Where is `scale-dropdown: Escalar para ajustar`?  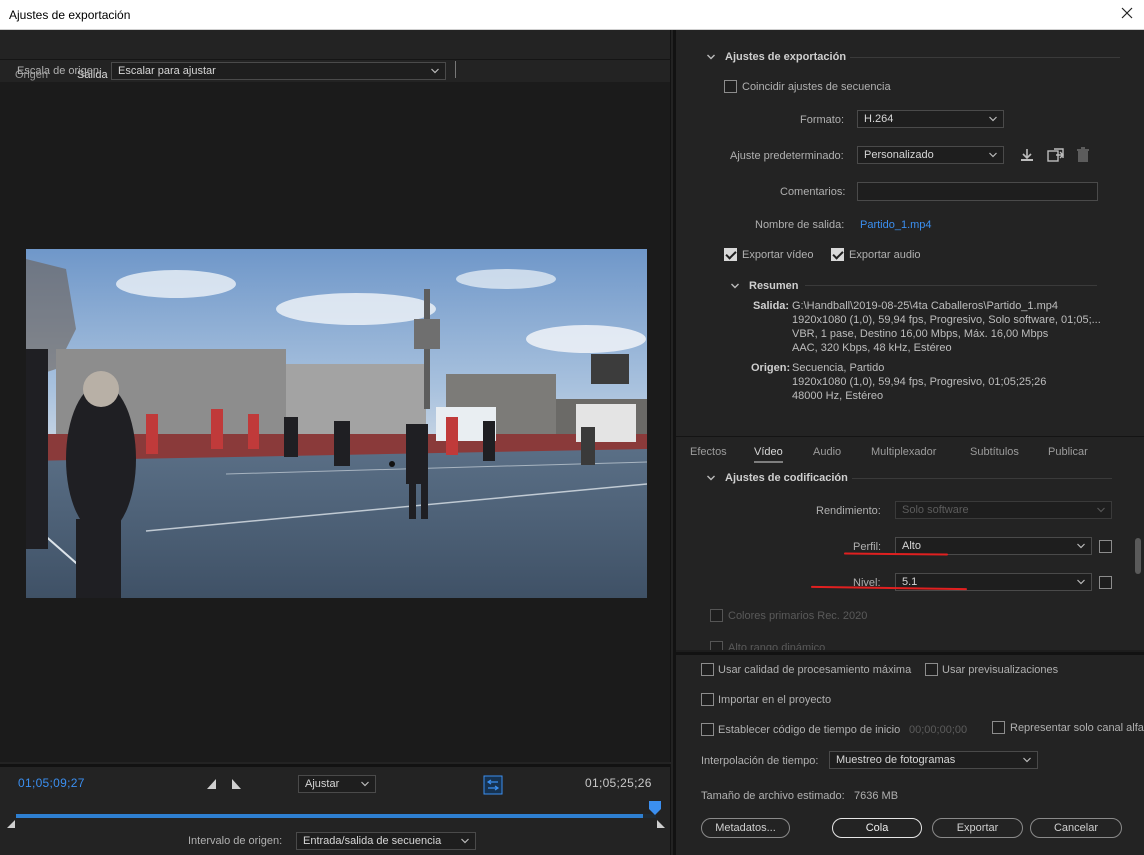
scale-dropdown: Escalar para ajustar is located at coordinates (278, 71).